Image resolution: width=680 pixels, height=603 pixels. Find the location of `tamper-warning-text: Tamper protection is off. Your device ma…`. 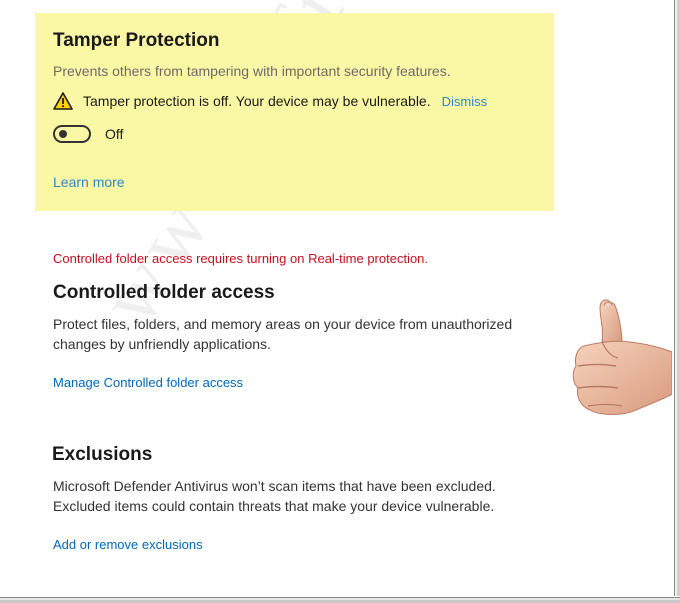

tamper-warning-text: Tamper protection is off. Your device ma… is located at coordinates (257, 101).